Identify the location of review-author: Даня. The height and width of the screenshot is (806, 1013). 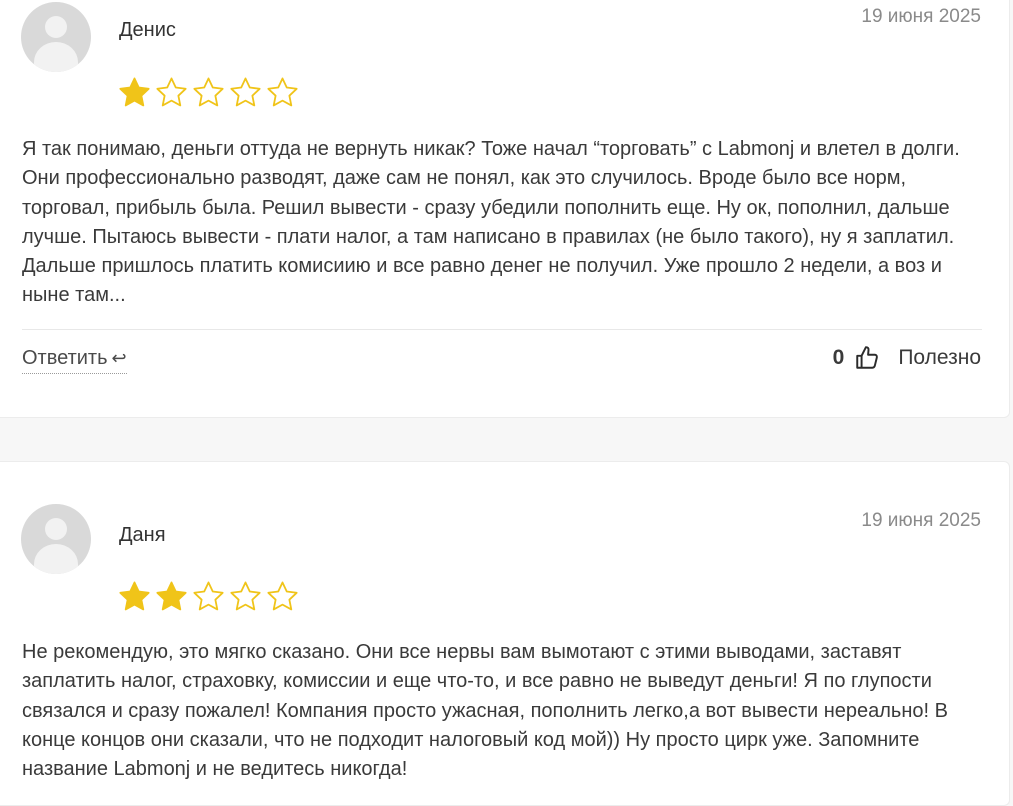
(142, 535).